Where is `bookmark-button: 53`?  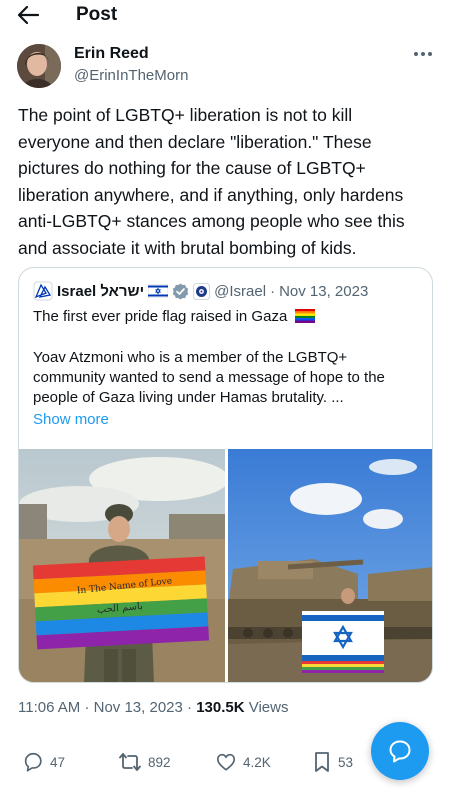 bookmark-button: 53 is located at coordinates (332, 762).